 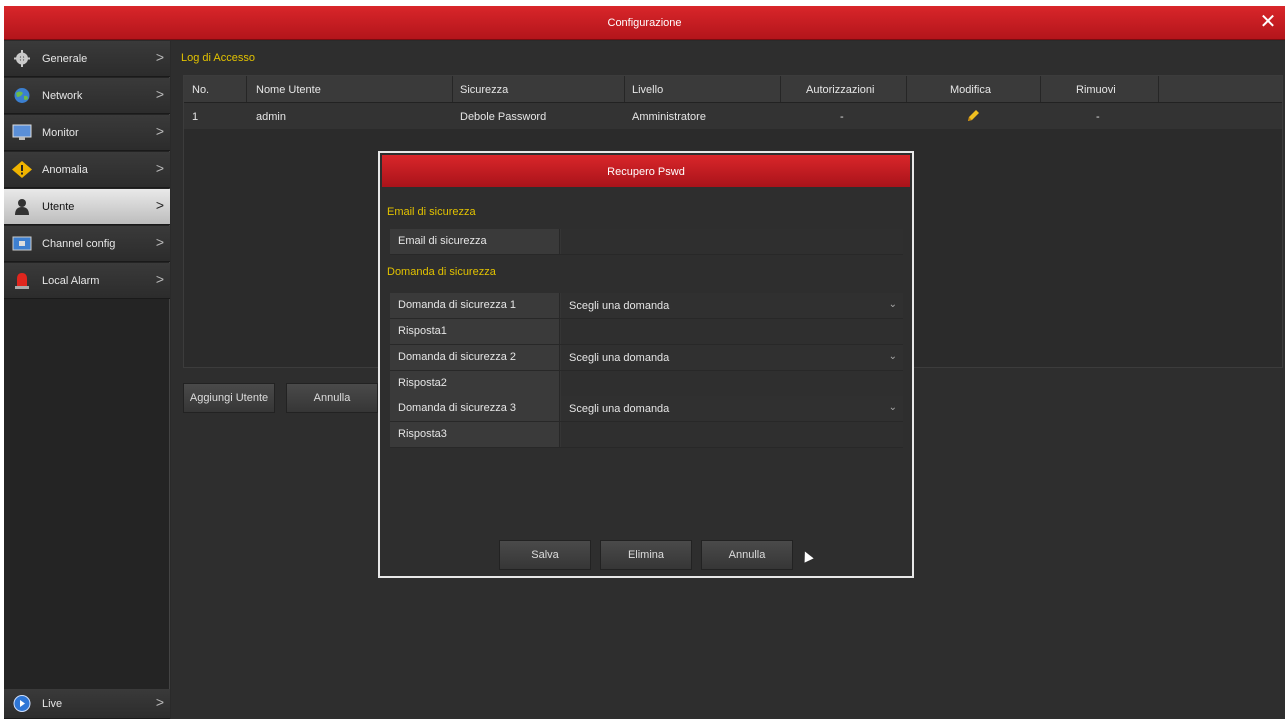 I want to click on sidebar-item-generale: Generale >, so click(x=87, y=59).